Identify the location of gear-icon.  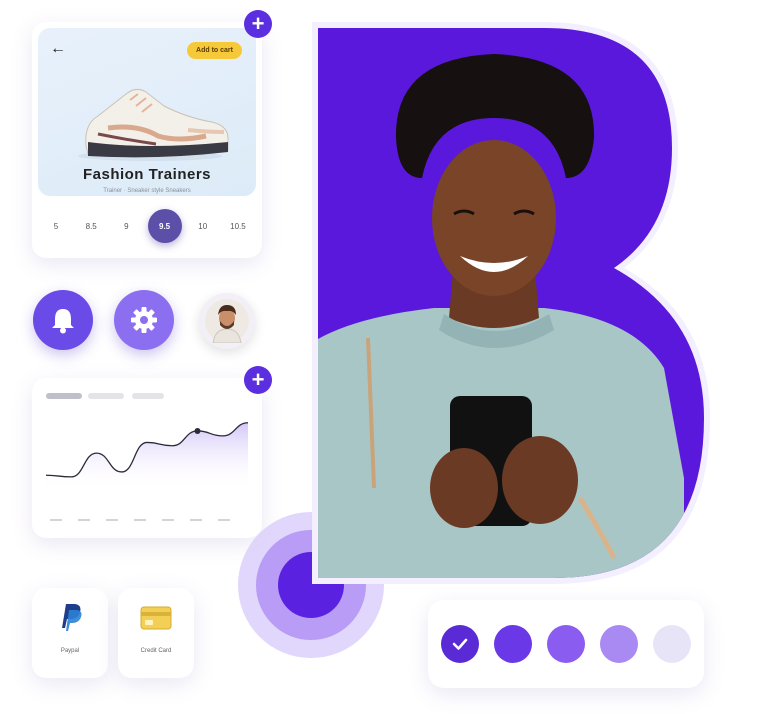
(144, 320).